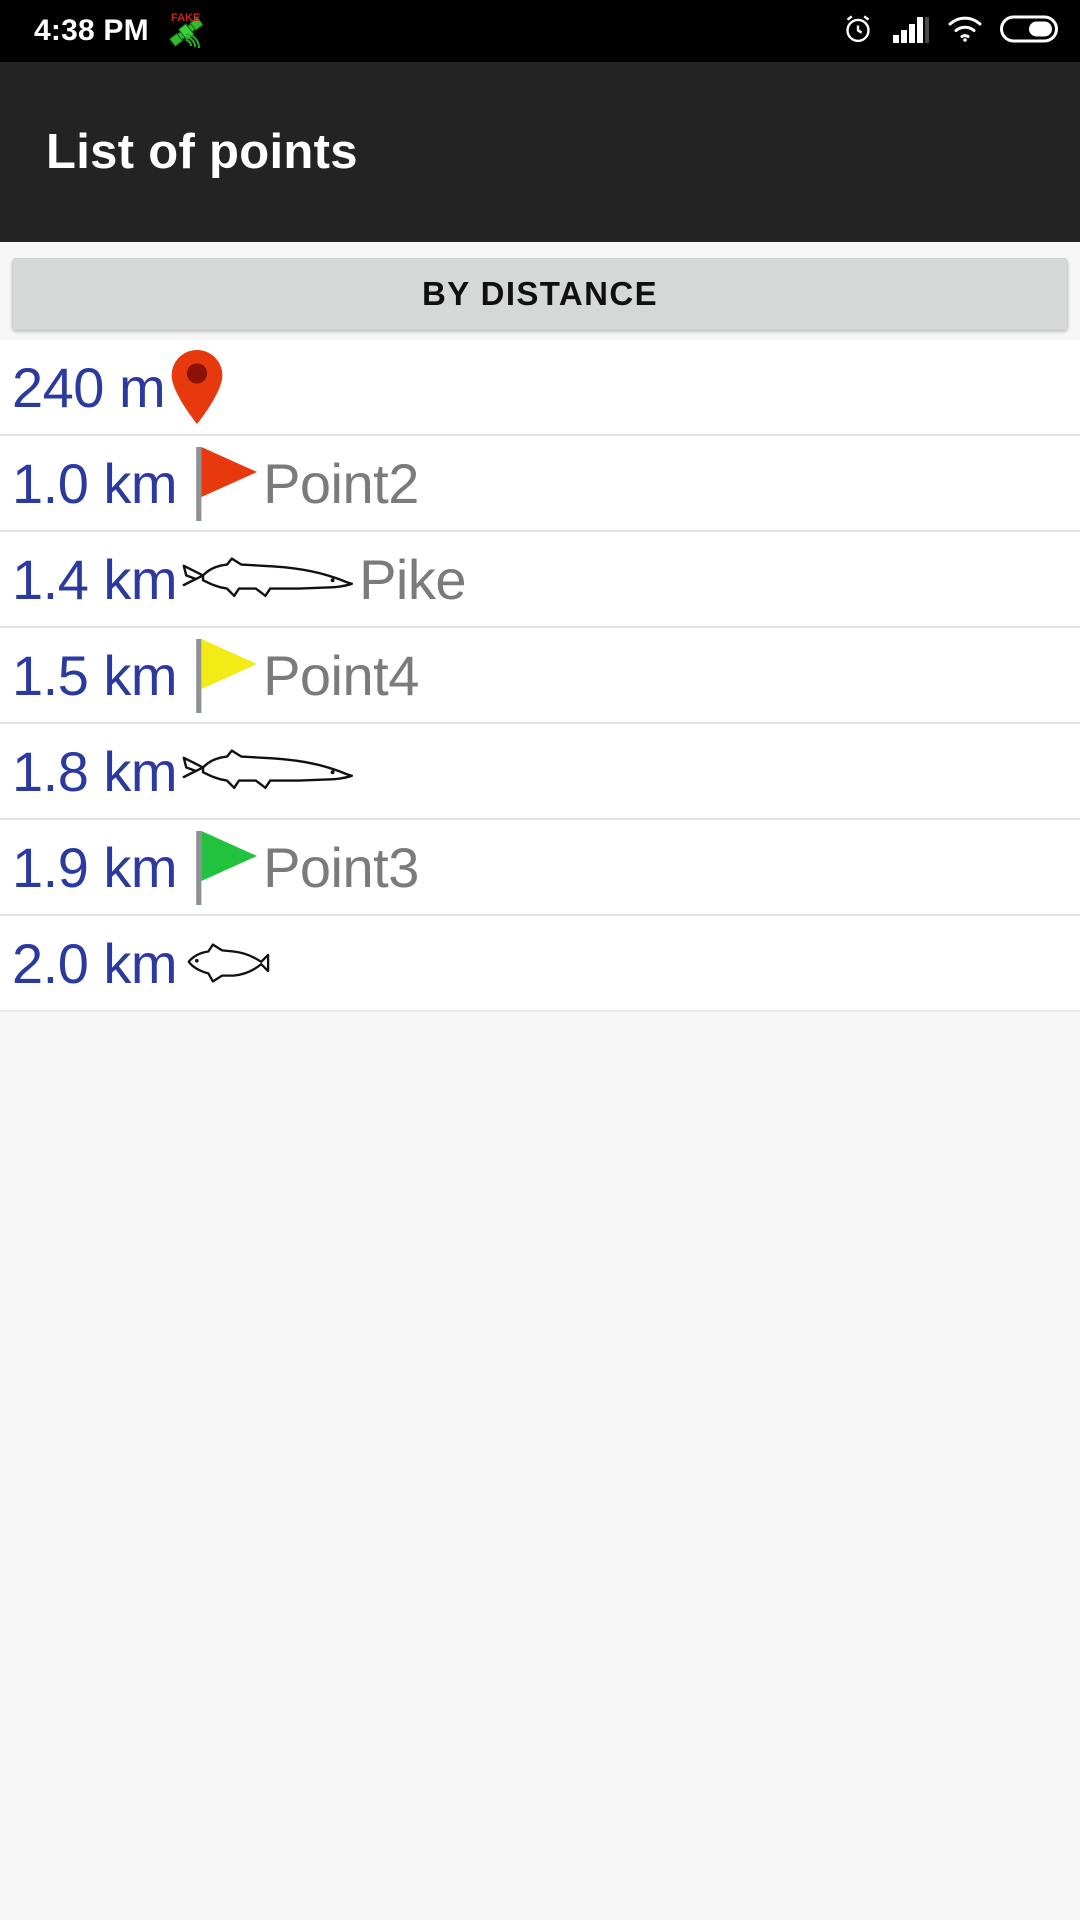  Describe the element at coordinates (95, 579) in the screenshot. I see `point-distance: 1.4 km` at that location.